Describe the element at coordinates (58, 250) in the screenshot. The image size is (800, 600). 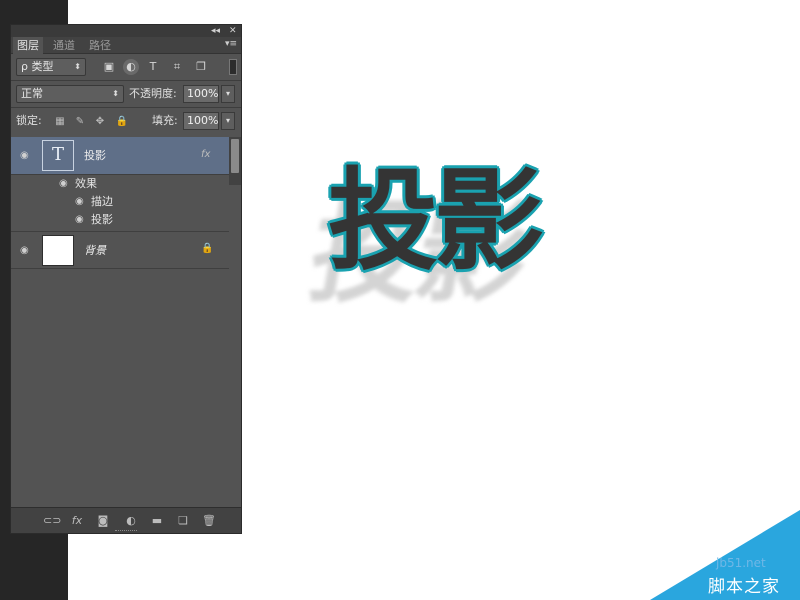
I see `background-layer-thumbnail` at that location.